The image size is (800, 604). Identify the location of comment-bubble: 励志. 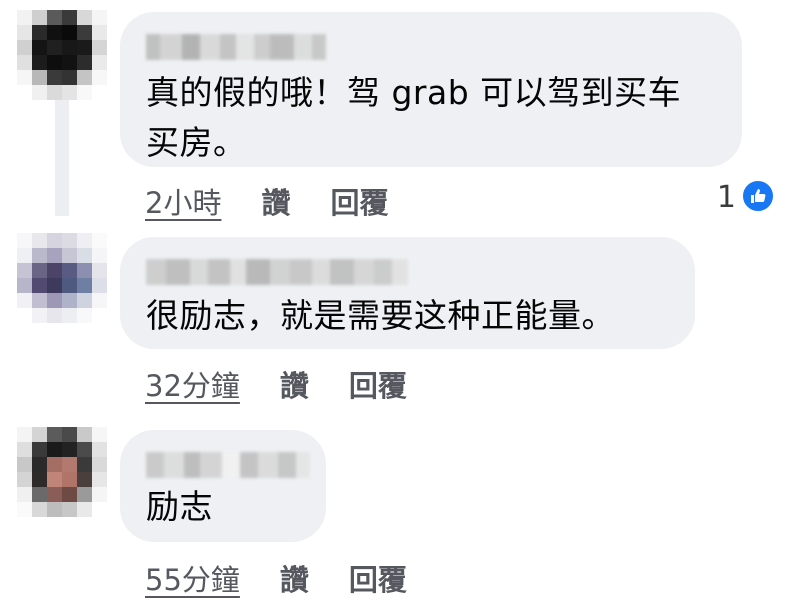
(223, 486).